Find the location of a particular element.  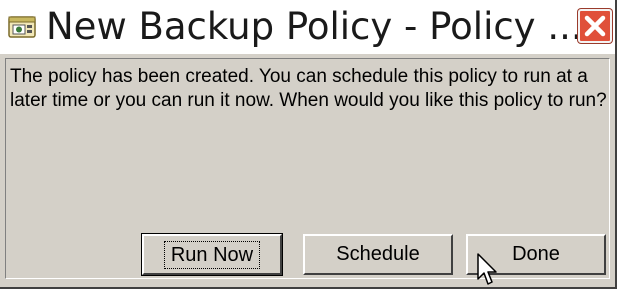

close-icon is located at coordinates (595, 26).